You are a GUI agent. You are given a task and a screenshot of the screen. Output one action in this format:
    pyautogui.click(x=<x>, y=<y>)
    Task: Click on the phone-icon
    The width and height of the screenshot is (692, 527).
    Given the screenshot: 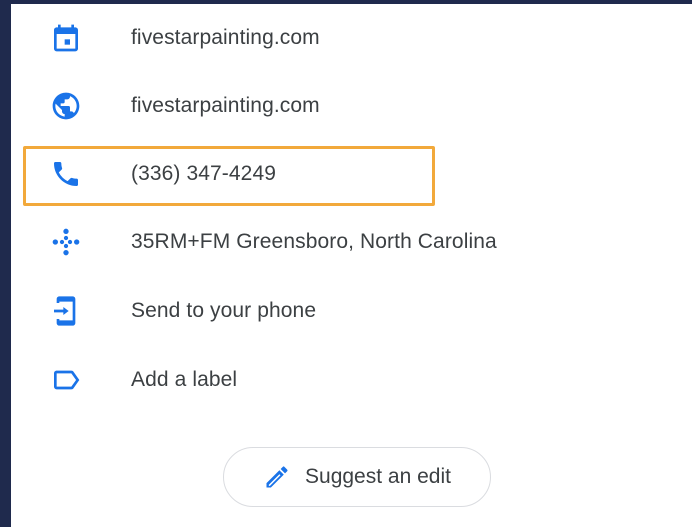 What is the action you would take?
    pyautogui.click(x=66, y=174)
    